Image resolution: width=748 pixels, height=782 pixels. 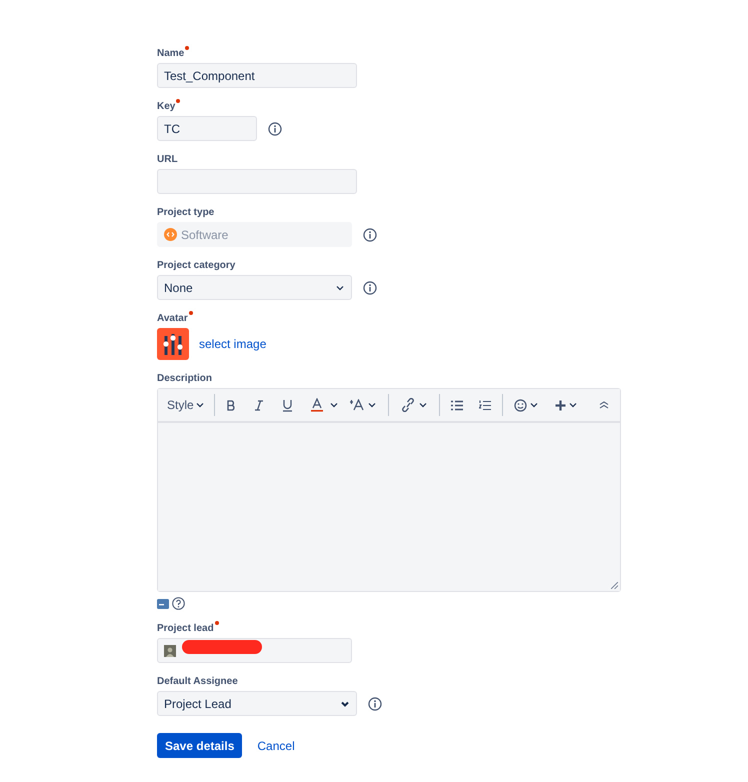 I want to click on field-label: Project lead, so click(x=185, y=629).